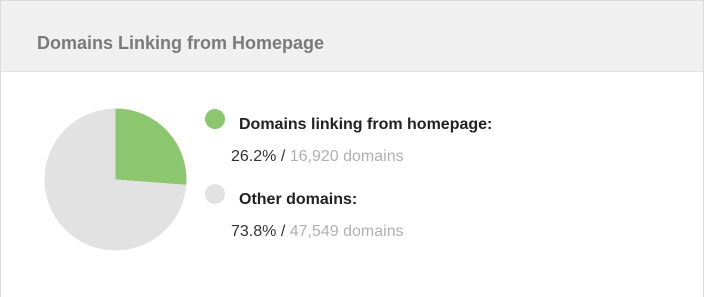 Image resolution: width=707 pixels, height=297 pixels. What do you see at coordinates (215, 119) in the screenshot?
I see `legend-dot-homepage-domains` at bounding box center [215, 119].